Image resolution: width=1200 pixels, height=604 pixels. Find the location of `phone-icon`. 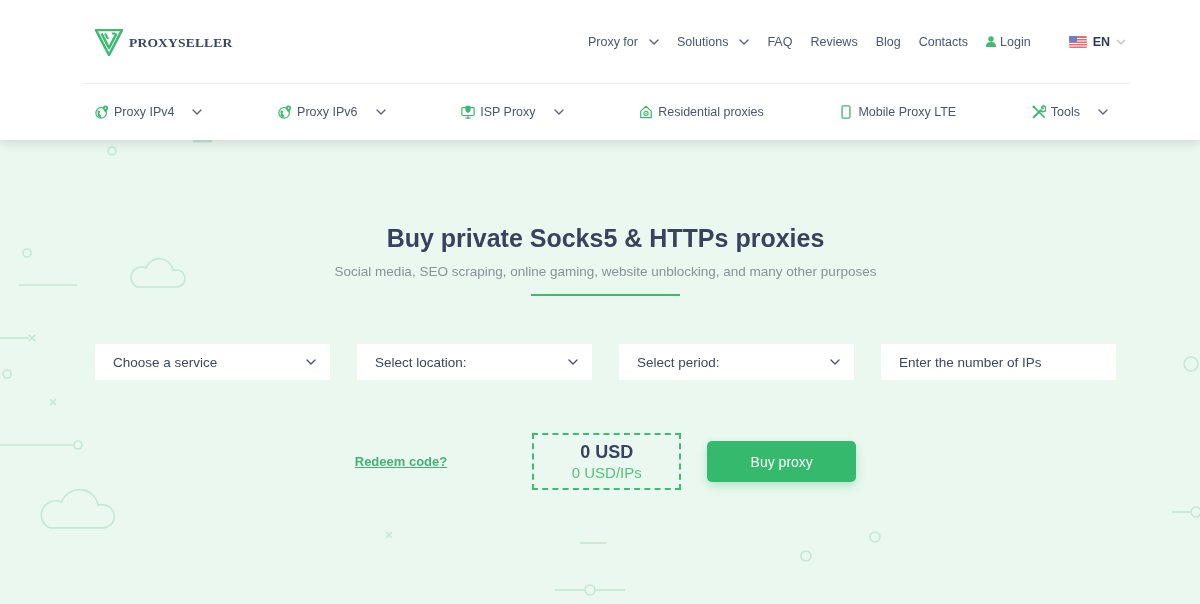

phone-icon is located at coordinates (846, 112).